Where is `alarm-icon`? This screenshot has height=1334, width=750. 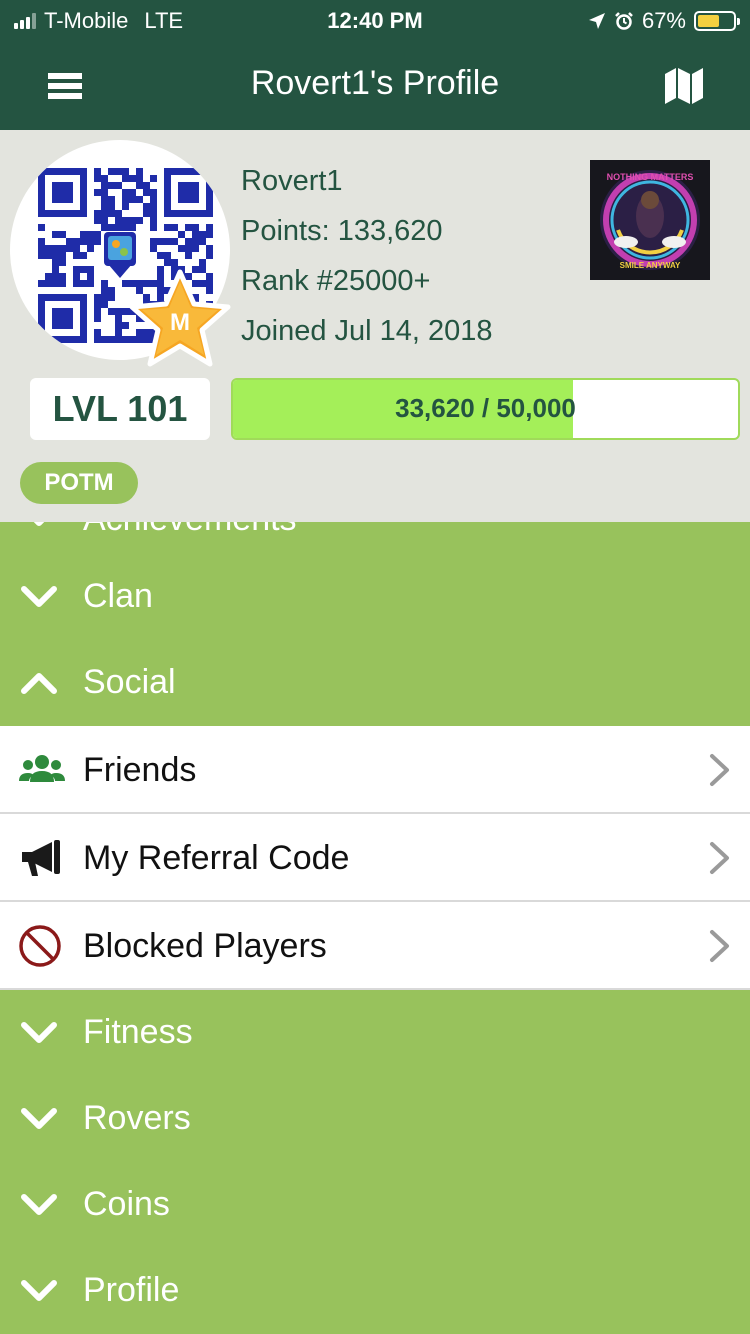
alarm-icon is located at coordinates (624, 21).